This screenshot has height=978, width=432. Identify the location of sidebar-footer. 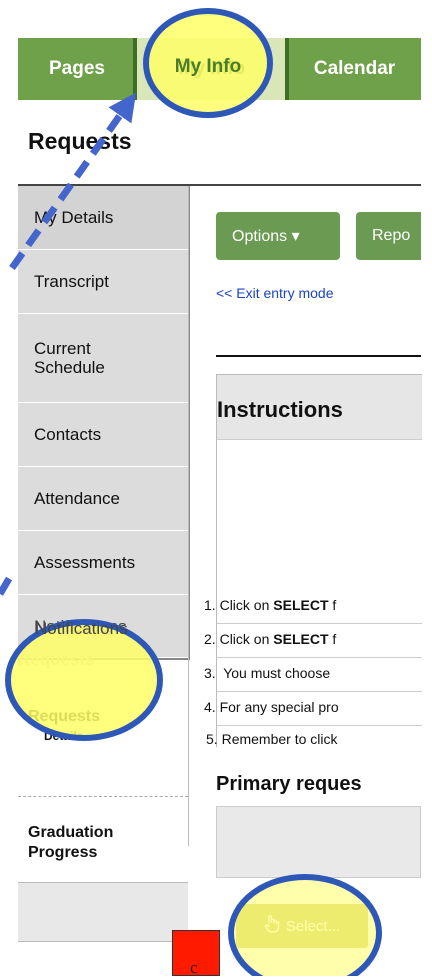
(103, 912).